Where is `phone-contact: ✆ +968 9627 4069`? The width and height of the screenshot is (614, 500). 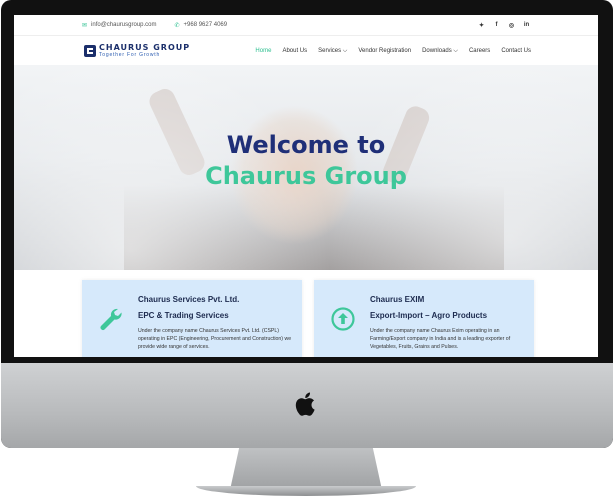 phone-contact: ✆ +968 9627 4069 is located at coordinates (201, 25).